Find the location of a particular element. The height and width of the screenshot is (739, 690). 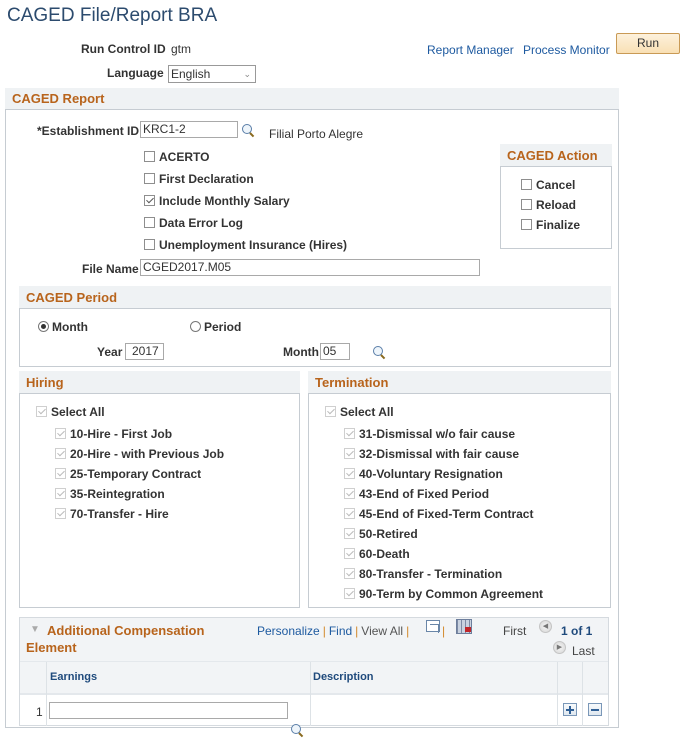

report-manager-link: Report Manager is located at coordinates (470, 50).